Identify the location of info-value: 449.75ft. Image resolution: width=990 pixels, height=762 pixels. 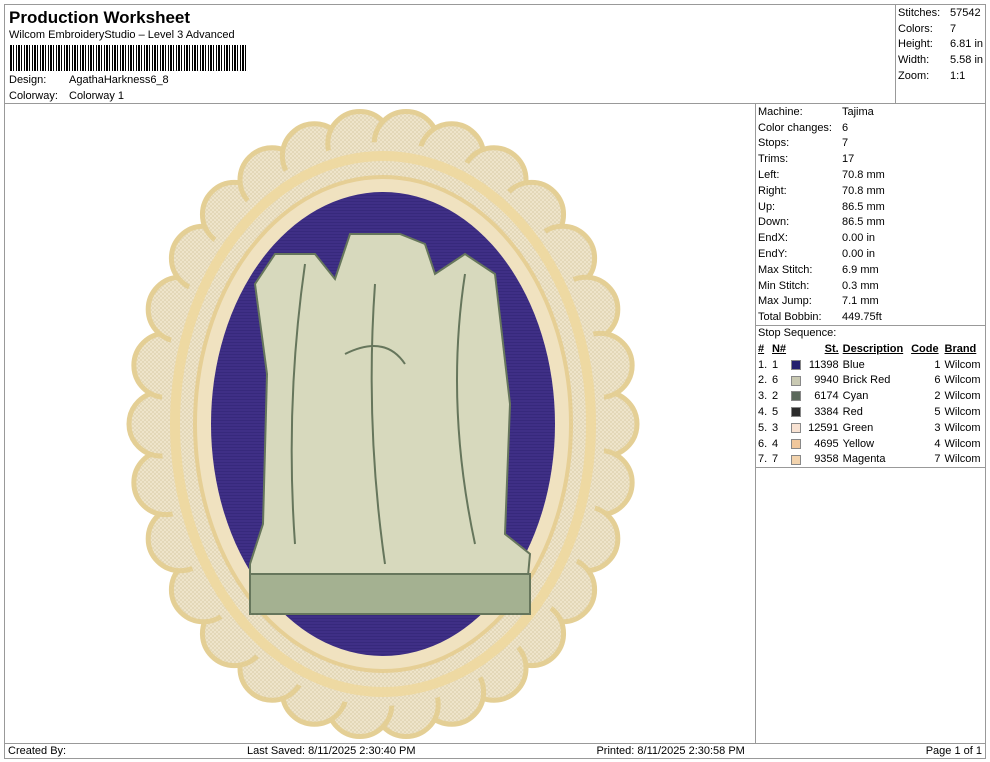
(862, 317).